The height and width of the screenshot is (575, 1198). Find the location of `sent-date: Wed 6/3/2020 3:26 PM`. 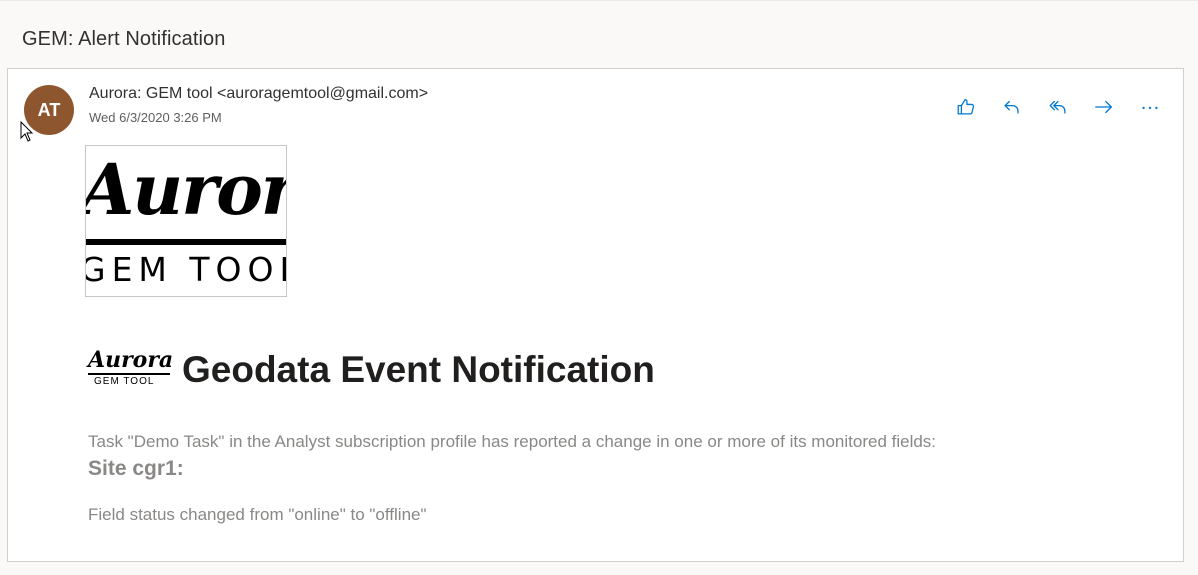

sent-date: Wed 6/3/2020 3:26 PM is located at coordinates (155, 117).